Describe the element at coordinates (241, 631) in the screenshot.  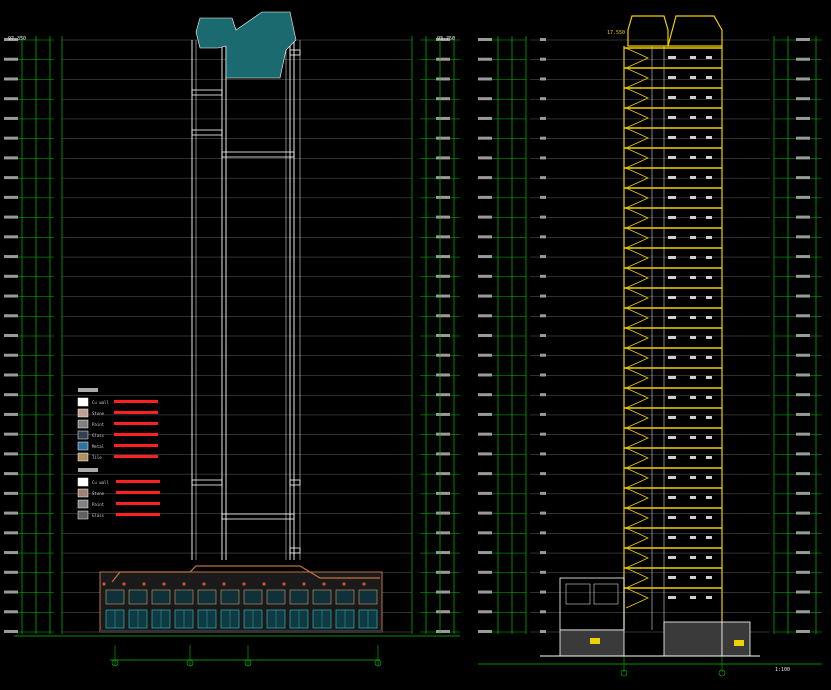
I see `ground-shadow` at that location.